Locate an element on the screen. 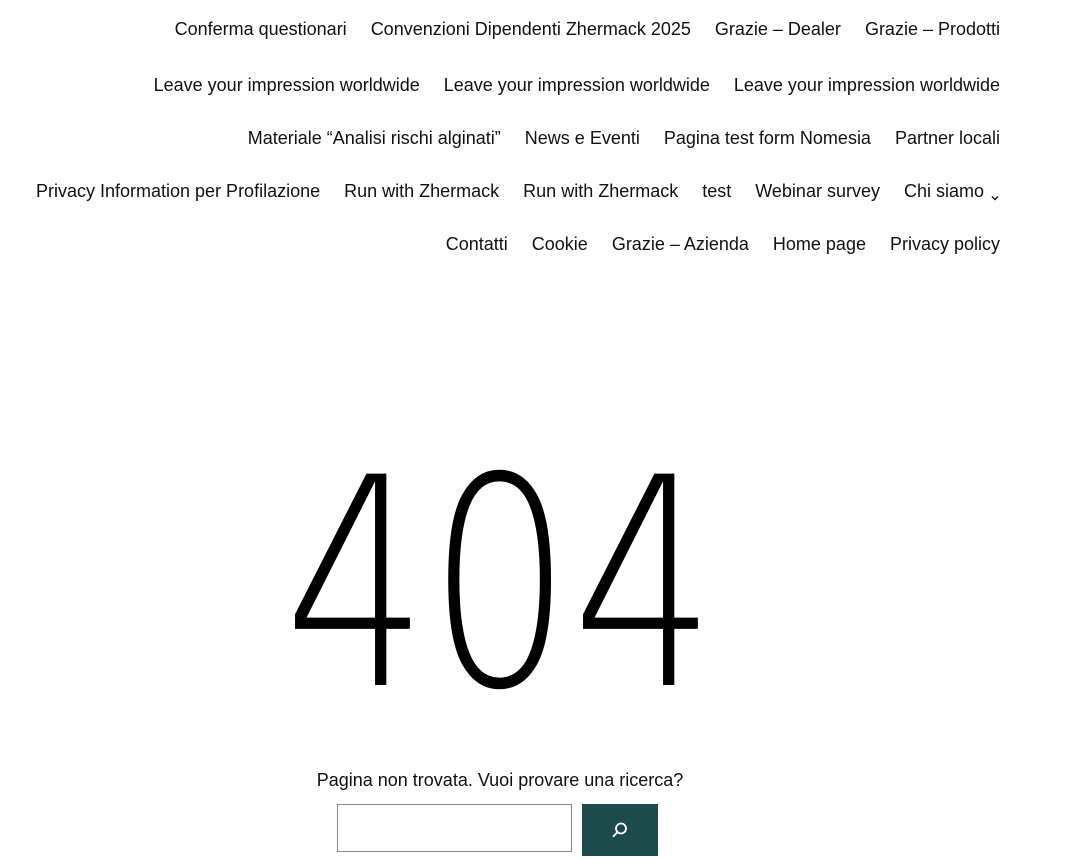 This screenshot has width=1078, height=859. nav-item-news-eventi: News e Eventi is located at coordinates (582, 138).